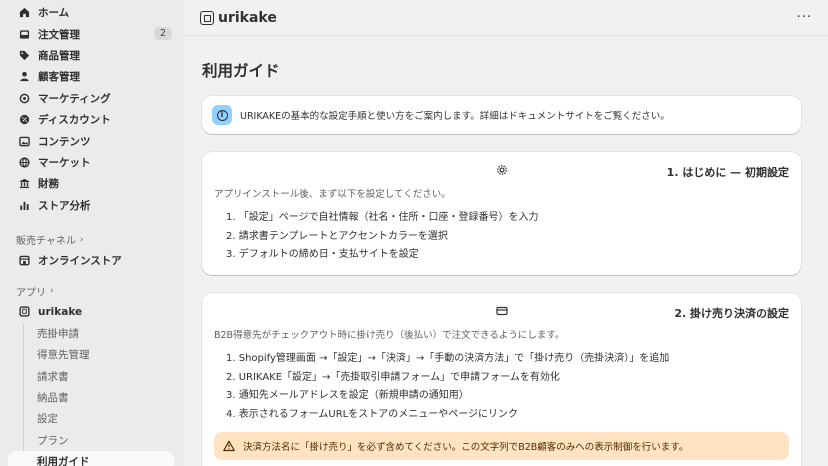 The image size is (828, 466). What do you see at coordinates (92, 140) in the screenshot?
I see `sidebar-item-content: コンテンツ` at bounding box center [92, 140].